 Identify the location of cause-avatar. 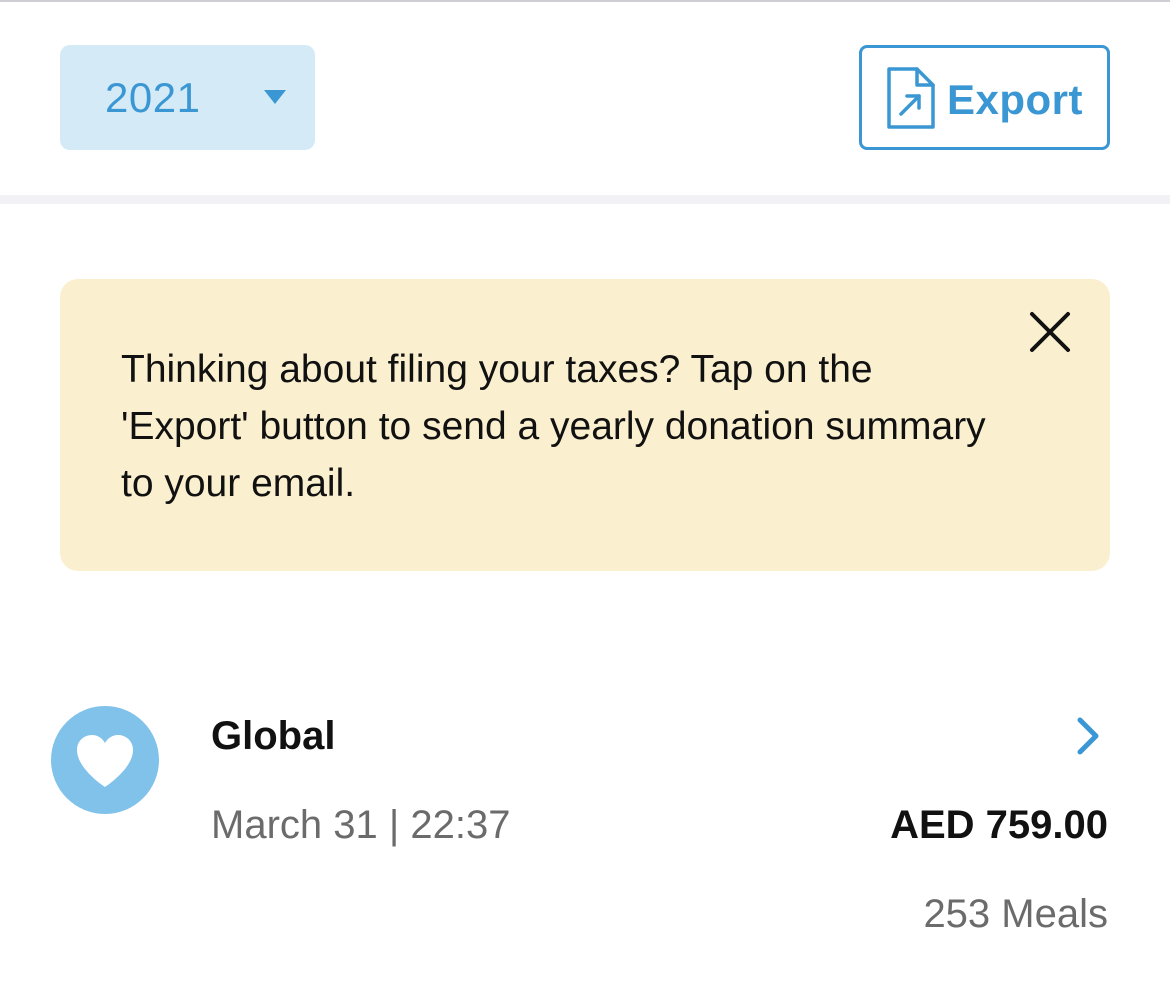
(105, 760).